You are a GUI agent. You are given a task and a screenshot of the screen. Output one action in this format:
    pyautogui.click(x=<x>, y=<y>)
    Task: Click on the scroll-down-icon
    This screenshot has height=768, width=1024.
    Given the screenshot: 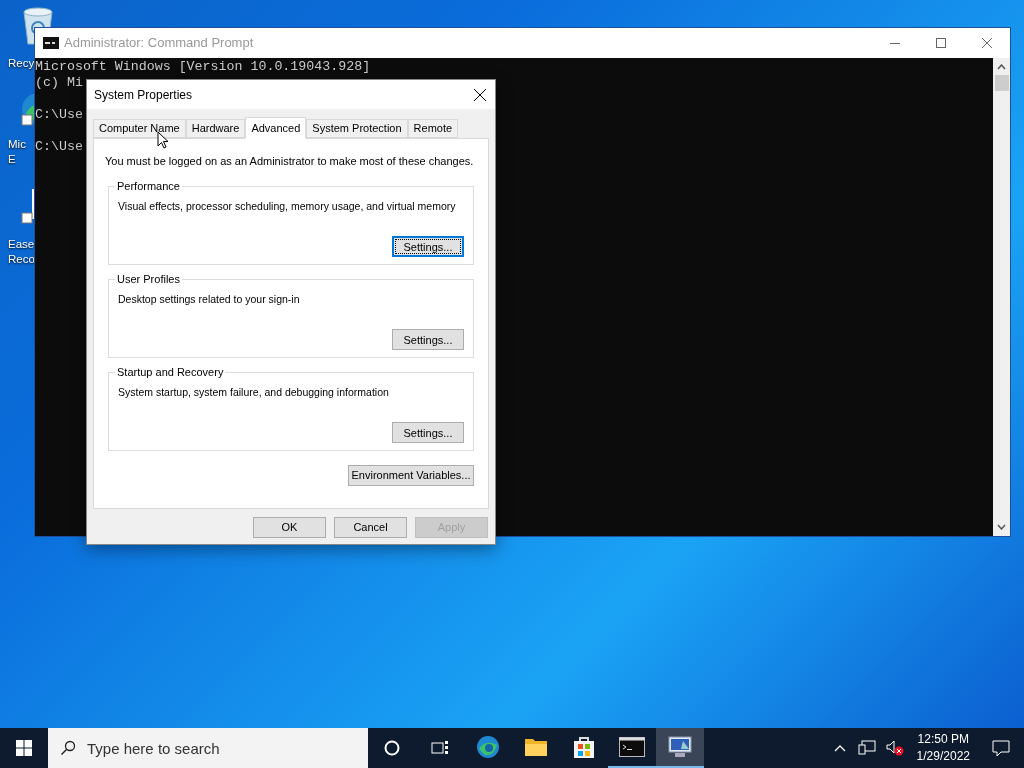 What is the action you would take?
    pyautogui.click(x=1001, y=527)
    